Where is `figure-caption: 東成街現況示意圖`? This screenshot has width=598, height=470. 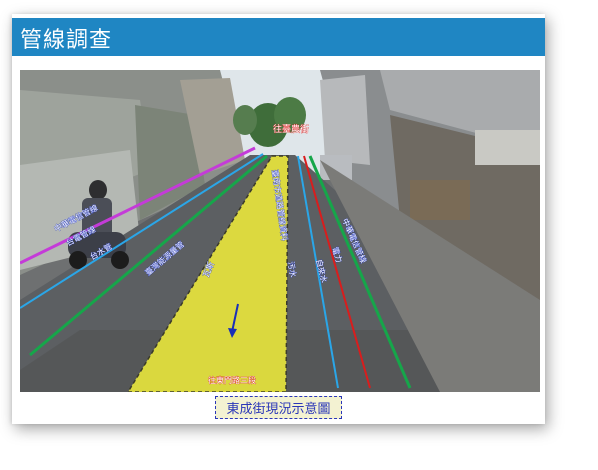 figure-caption: 東成街現況示意圖 is located at coordinates (278, 407).